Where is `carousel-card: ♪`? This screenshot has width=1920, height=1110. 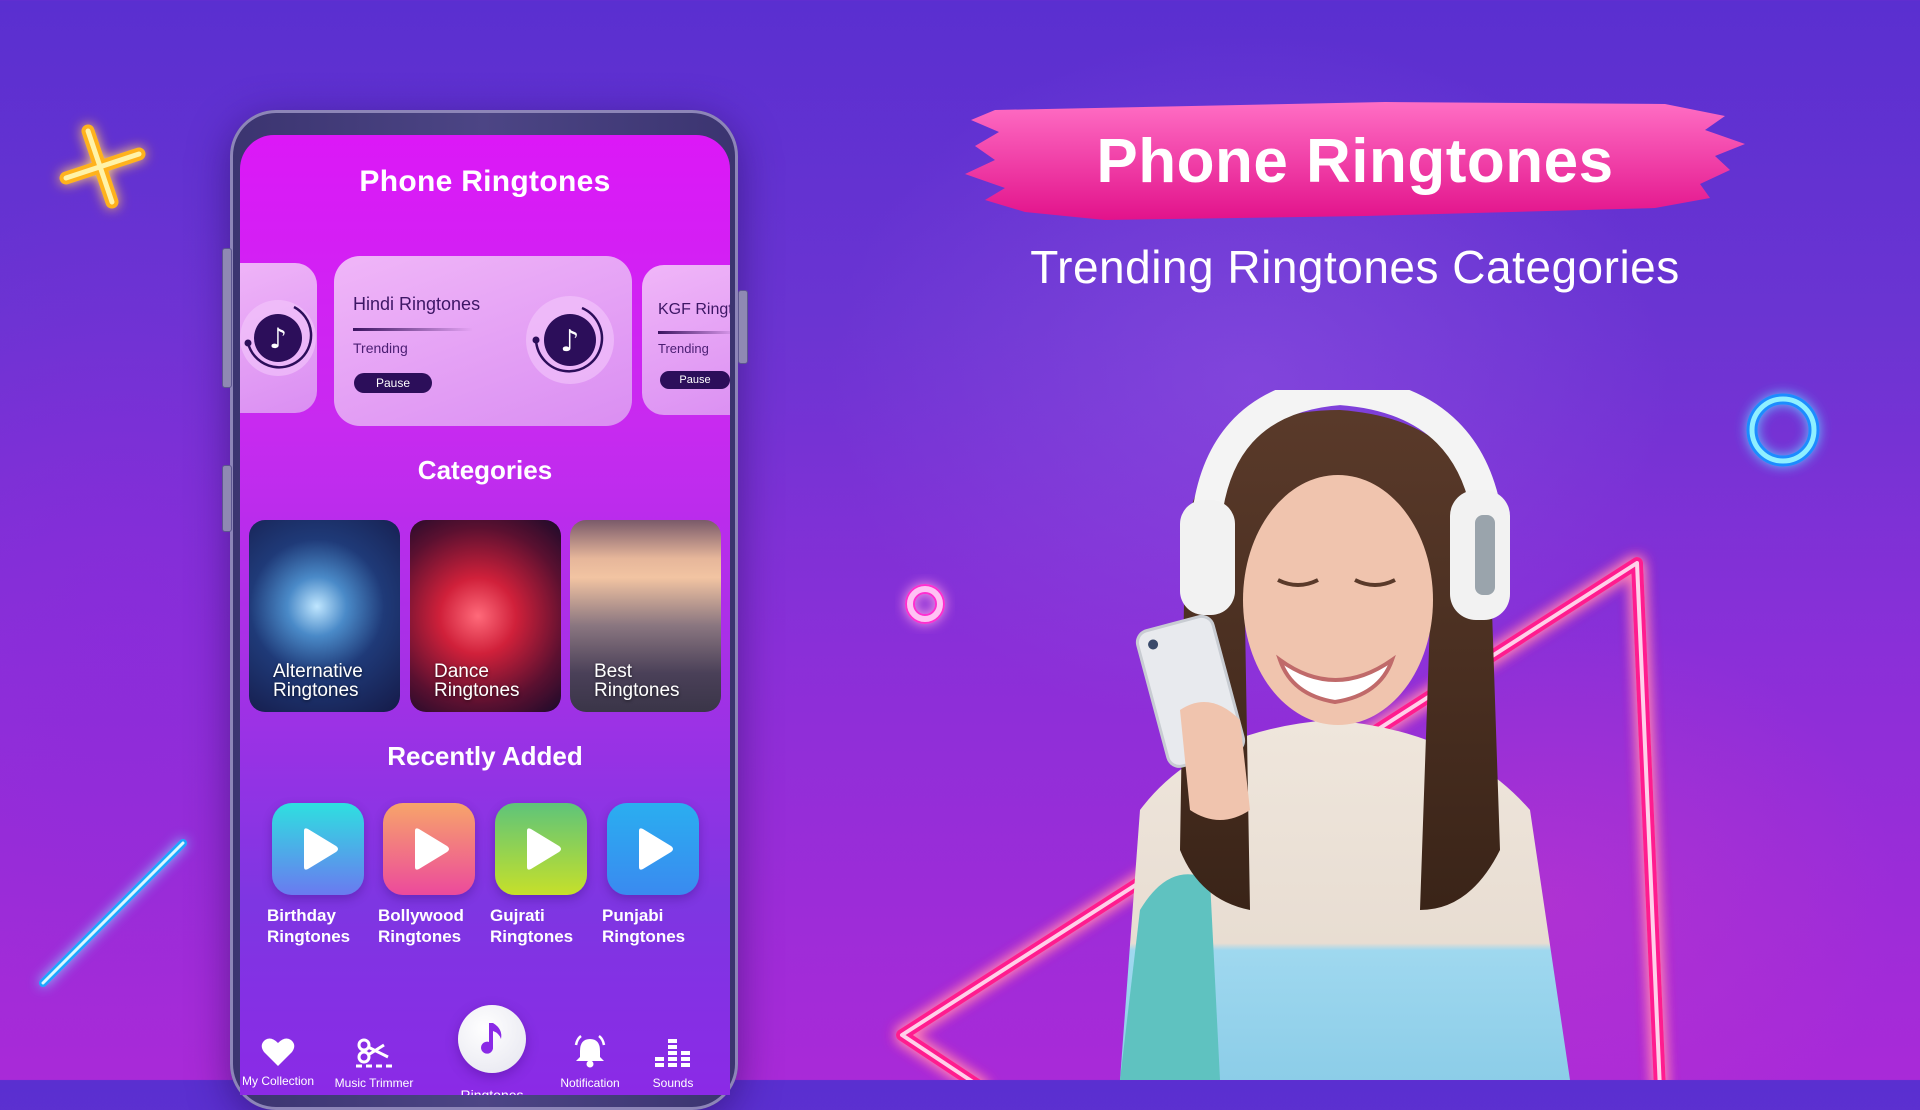
carousel-card: ♪ is located at coordinates (278, 338).